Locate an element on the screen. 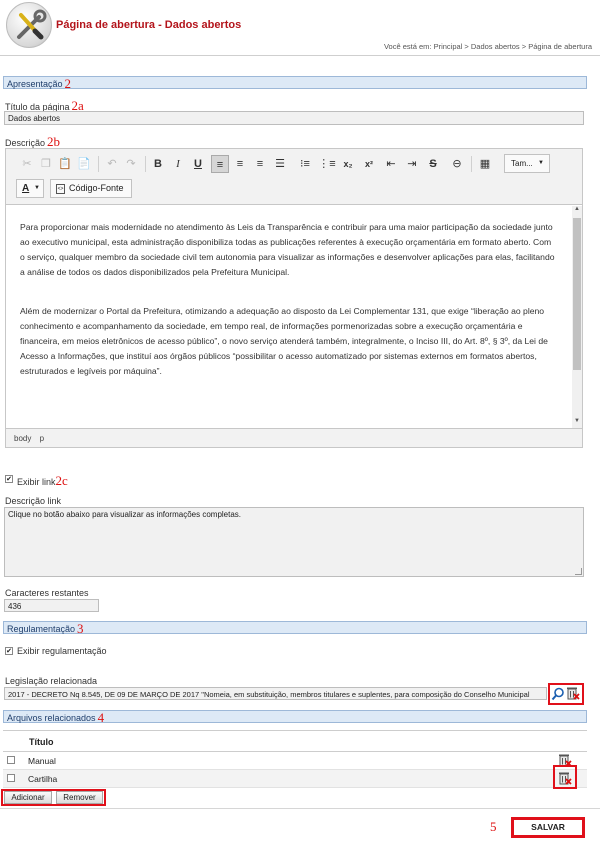 The height and width of the screenshot is (841, 600). source-code-button: <> Código-Fonte is located at coordinates (91, 188).